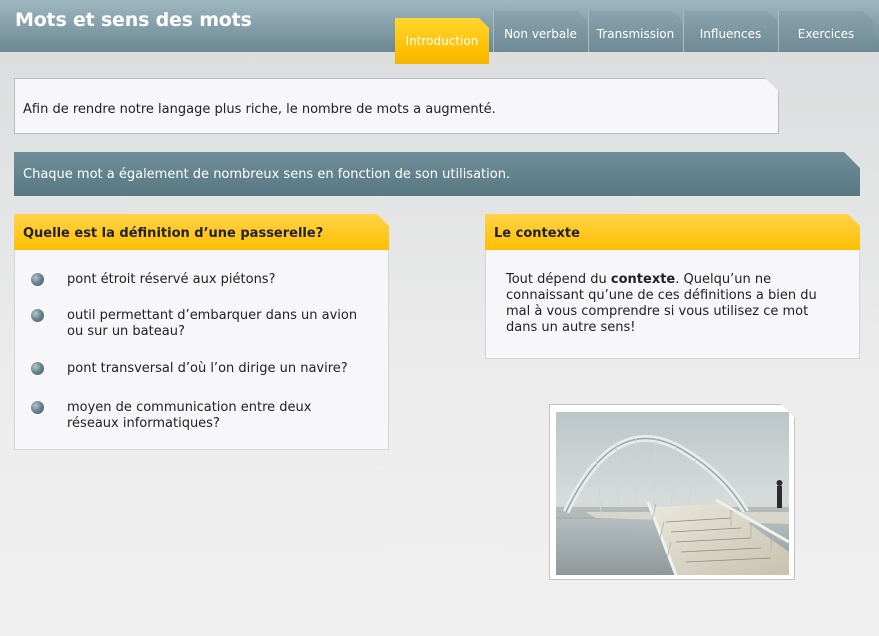 The height and width of the screenshot is (636, 879). I want to click on footbridge-image, so click(672, 493).